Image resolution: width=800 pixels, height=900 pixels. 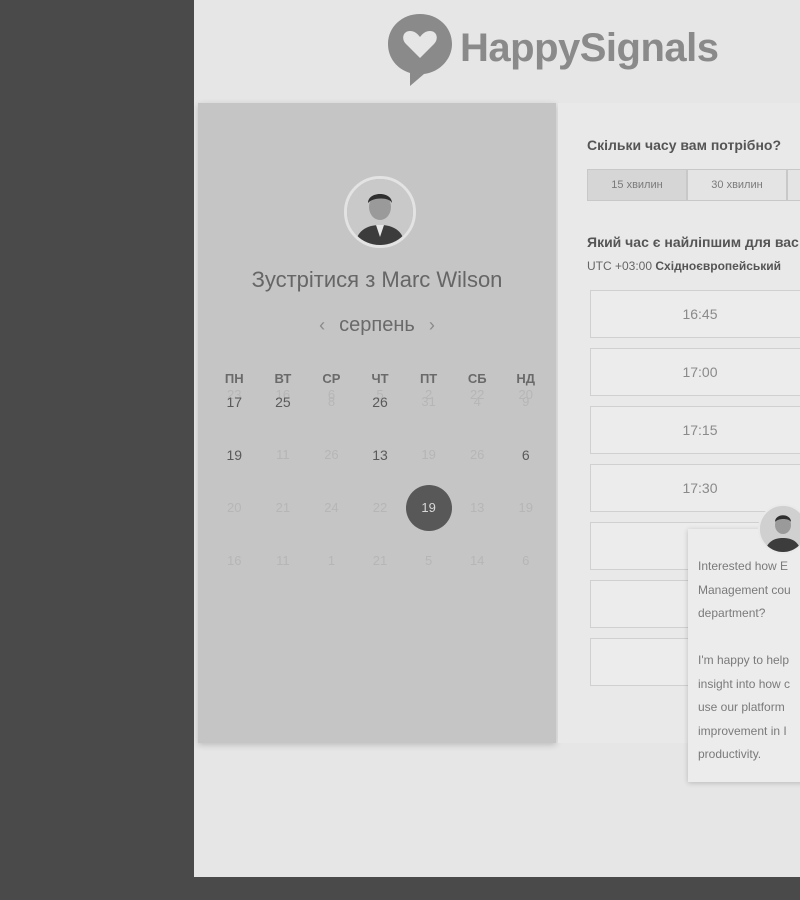 I want to click on month-navigation: ‹ серпень ›, so click(x=377, y=325).